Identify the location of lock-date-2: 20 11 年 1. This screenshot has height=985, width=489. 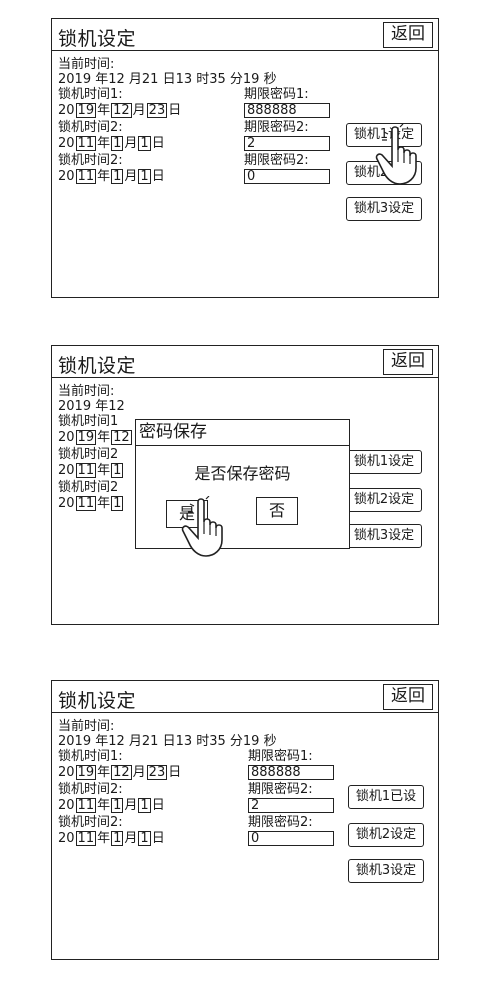
(91, 470).